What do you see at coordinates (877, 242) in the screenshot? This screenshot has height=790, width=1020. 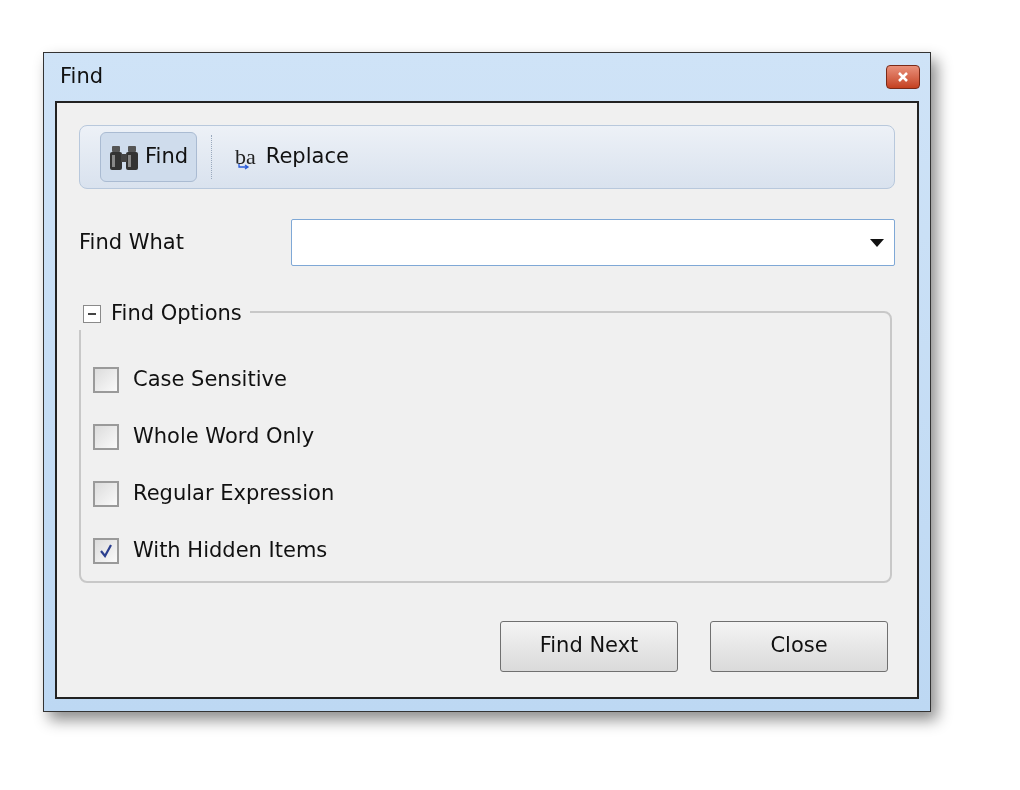 I see `dropdown-caret-icon` at bounding box center [877, 242].